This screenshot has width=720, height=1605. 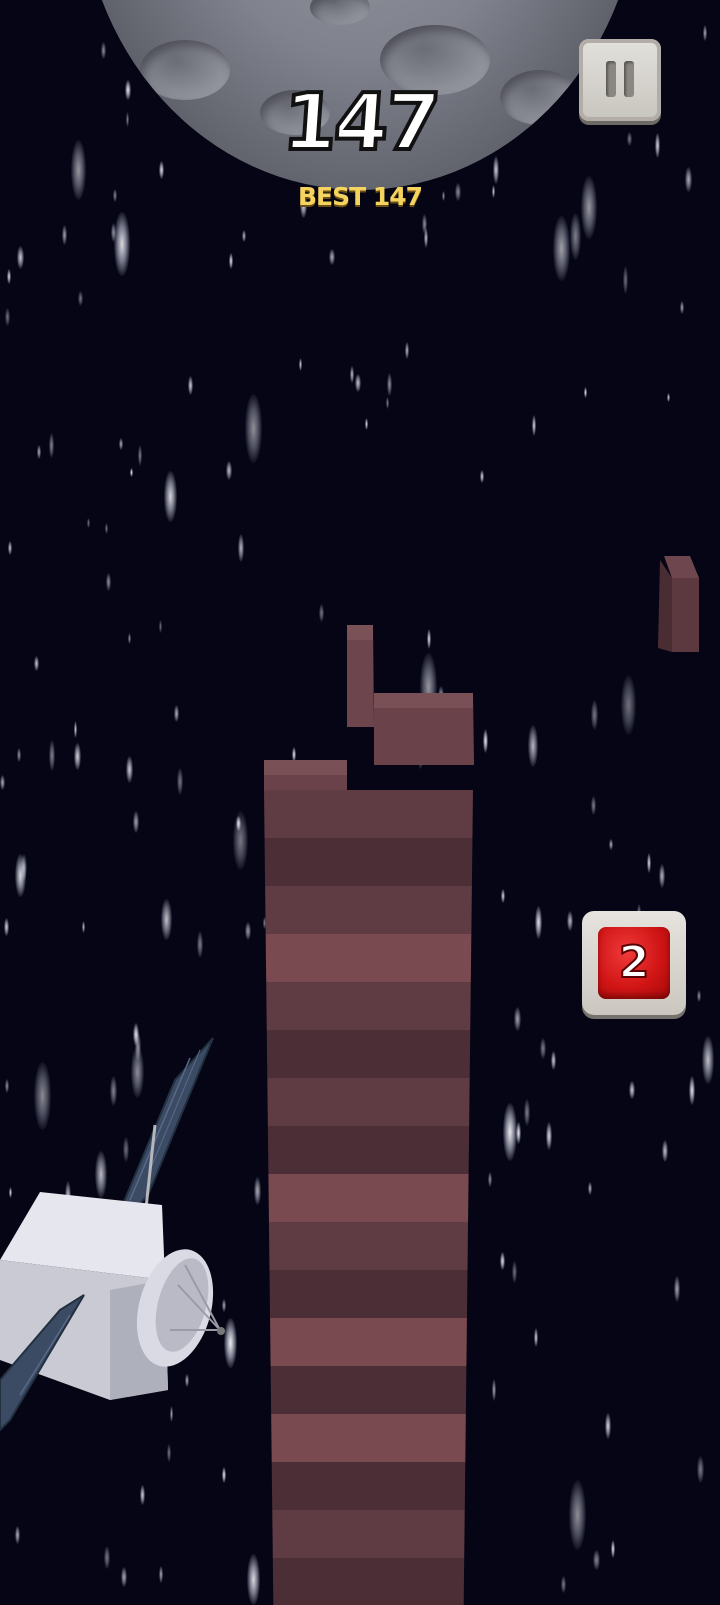 What do you see at coordinates (360, 196) in the screenshot?
I see `best-score: BEST 147` at bounding box center [360, 196].